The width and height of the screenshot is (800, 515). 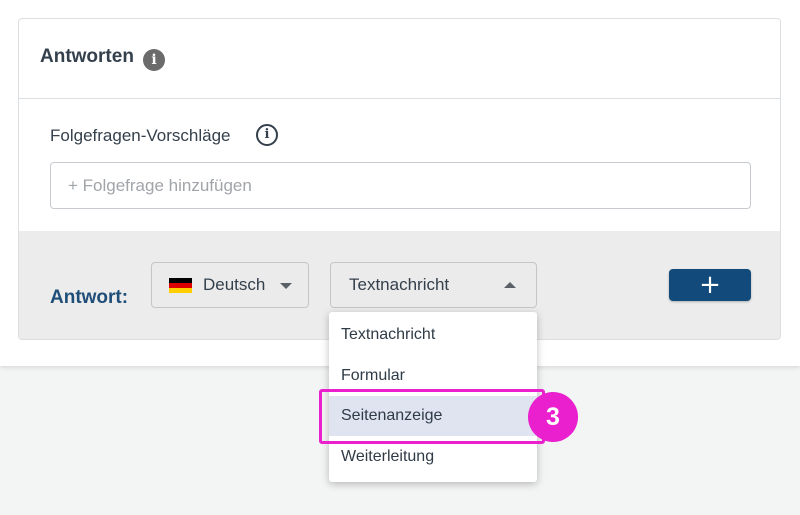 I want to click on flag-germany-icon, so click(x=180, y=285).